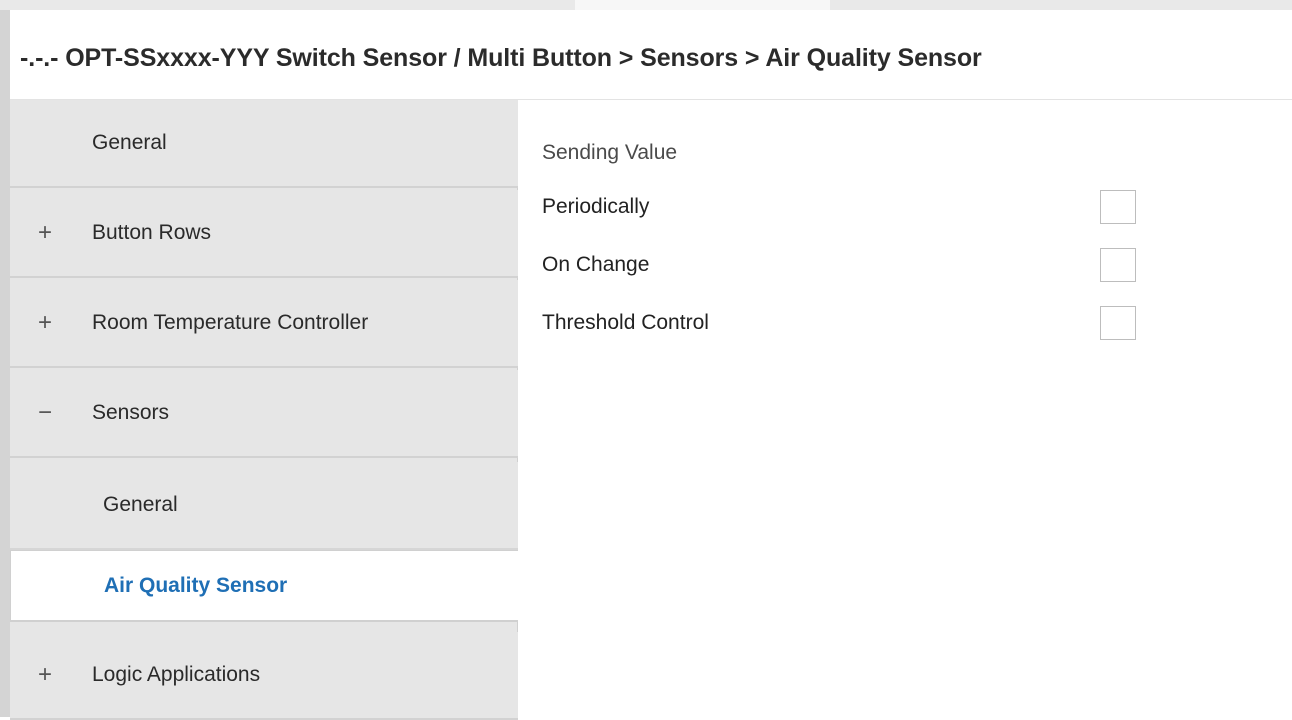 The height and width of the screenshot is (720, 1292). What do you see at coordinates (852, 323) in the screenshot?
I see `parameter-row-threshold-control: Threshold Control` at bounding box center [852, 323].